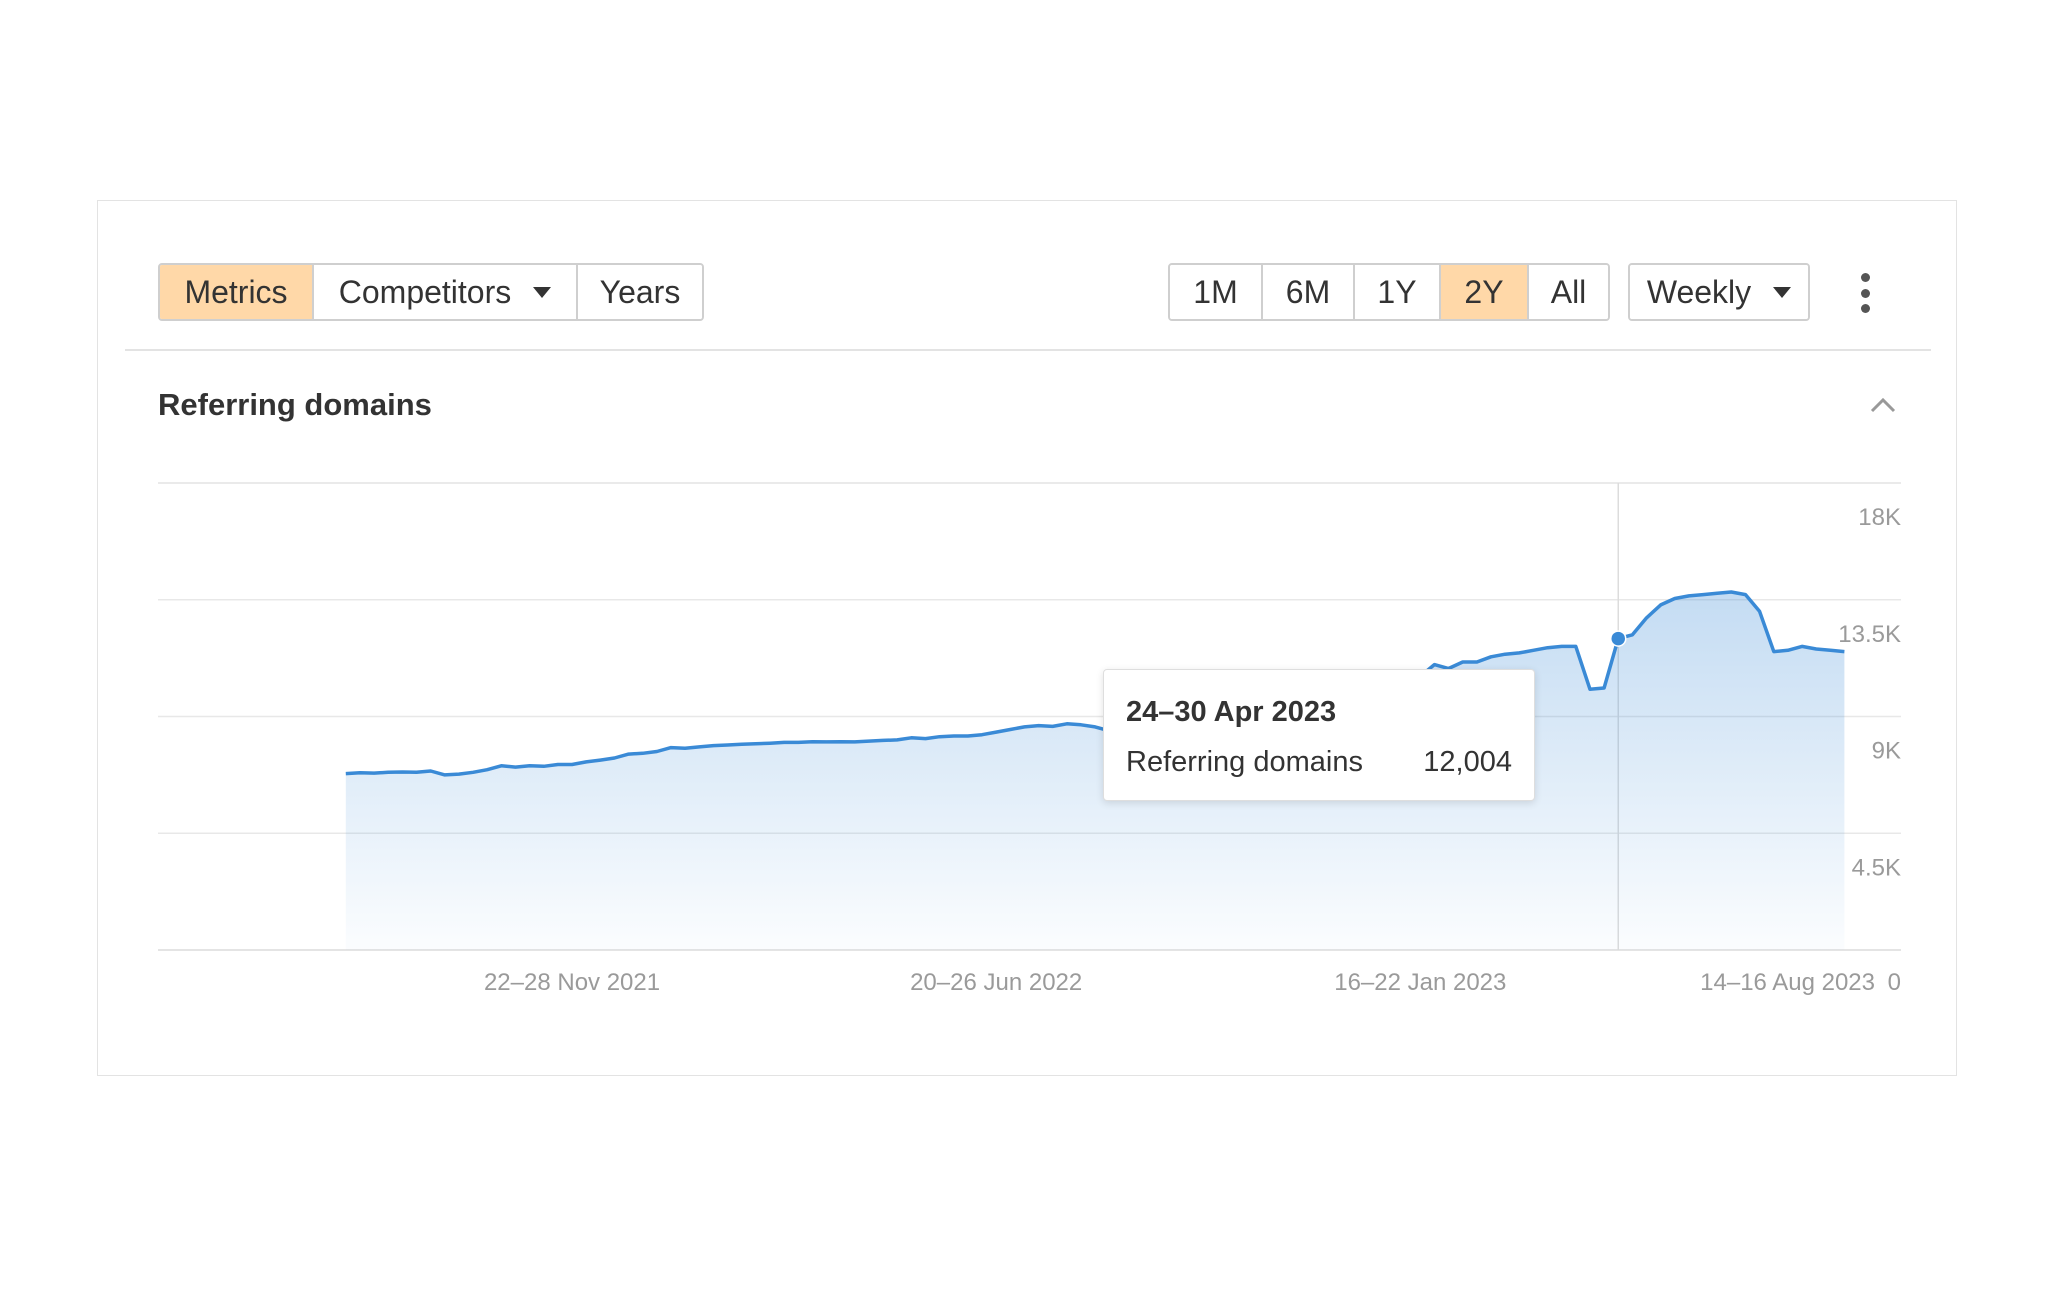  Describe the element at coordinates (1231, 712) in the screenshot. I see `tooltip-date: 24–30 Apr 2023` at that location.